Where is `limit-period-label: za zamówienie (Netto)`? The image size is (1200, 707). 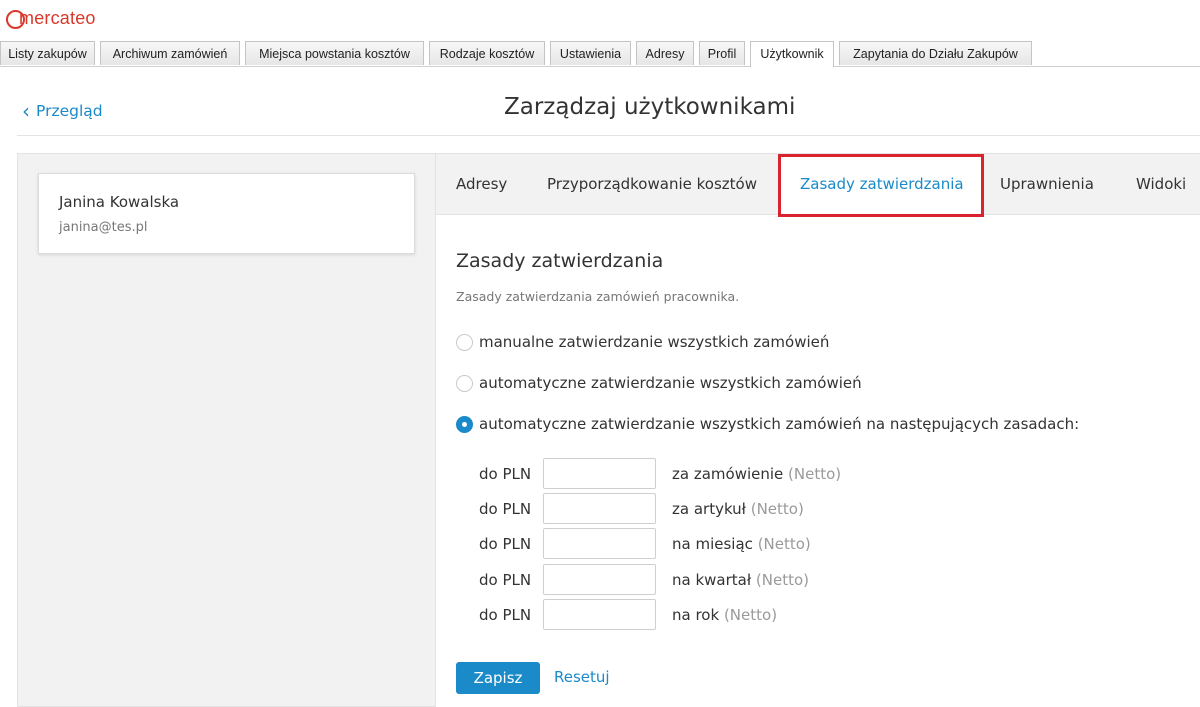
limit-period-label: za zamówienie (Netto) is located at coordinates (756, 474).